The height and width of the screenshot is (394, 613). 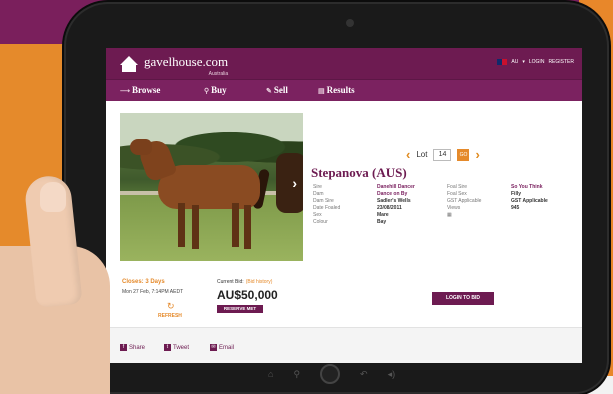 I want to click on home-button, so click(x=330, y=374).